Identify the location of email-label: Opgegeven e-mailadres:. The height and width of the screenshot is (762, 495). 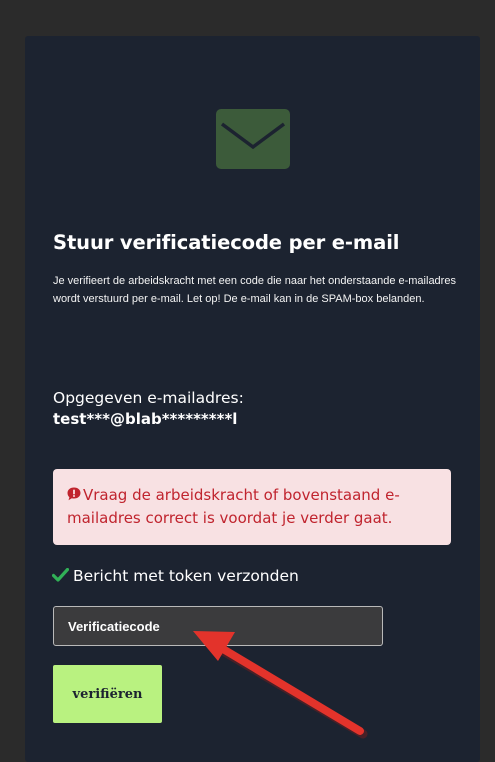
(148, 398).